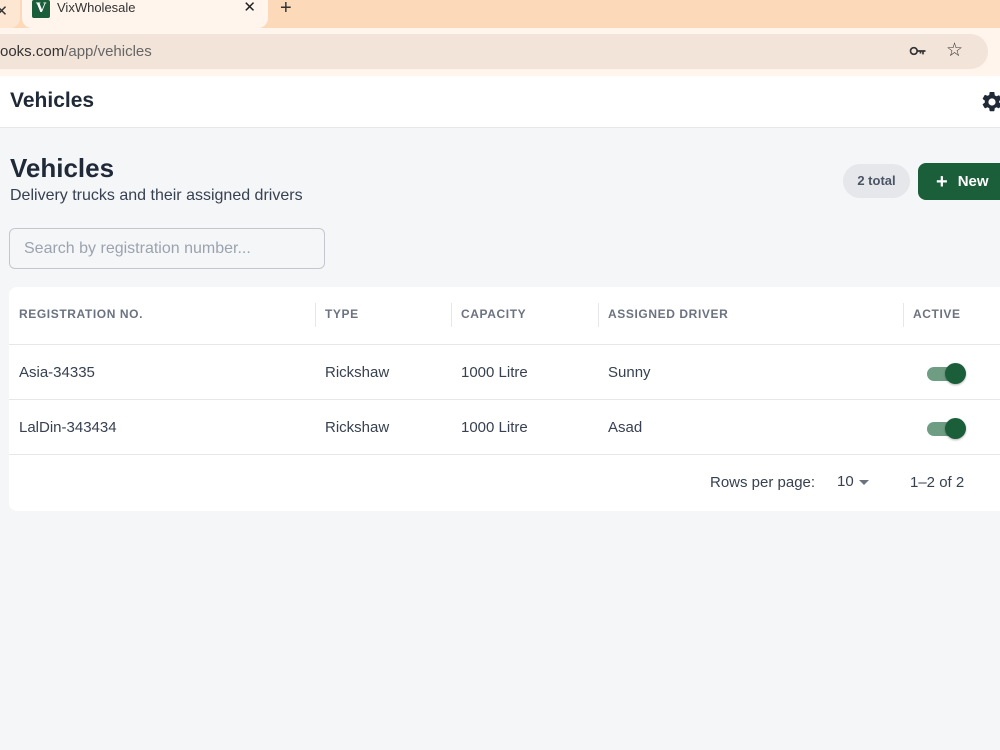 This screenshot has width=1000, height=750. What do you see at coordinates (62, 168) in the screenshot?
I see `page-title: Vehicles` at bounding box center [62, 168].